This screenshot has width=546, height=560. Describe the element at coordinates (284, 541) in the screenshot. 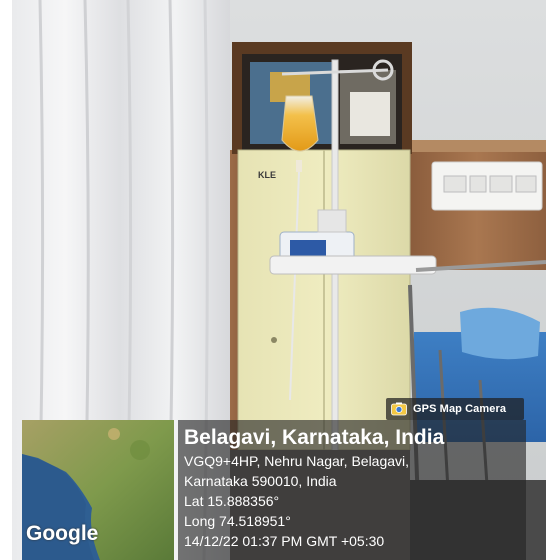

I see `timestamp-readout: 14/12/22 01:37 PM GMT +05:30` at that location.